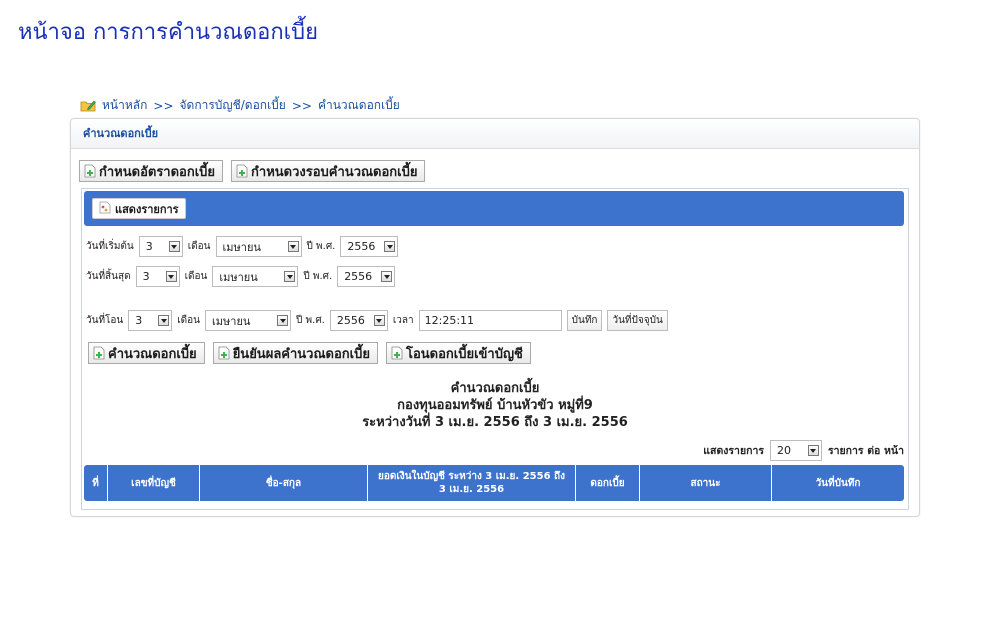 This screenshot has width=997, height=628. What do you see at coordinates (637, 320) in the screenshot?
I see `today-button: วันที่ปัจจุบัน` at bounding box center [637, 320].